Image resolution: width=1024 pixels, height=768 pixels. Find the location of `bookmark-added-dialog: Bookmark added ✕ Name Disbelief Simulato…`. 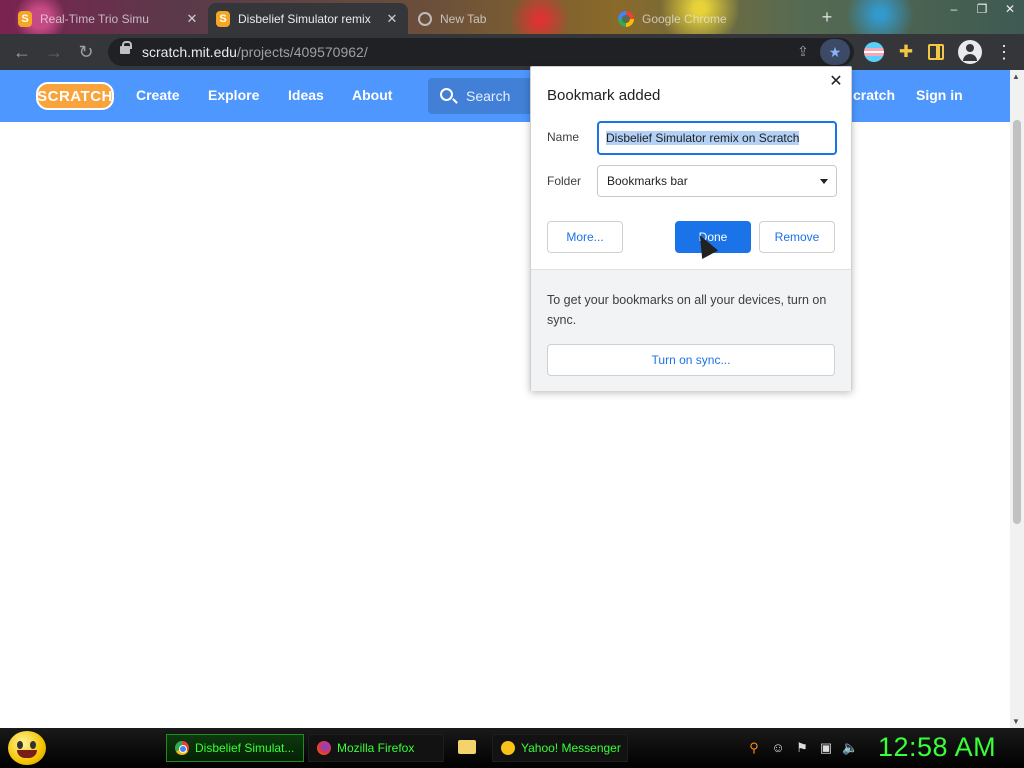

bookmark-added-dialog: Bookmark added ✕ Name Disbelief Simulato… is located at coordinates (691, 228).